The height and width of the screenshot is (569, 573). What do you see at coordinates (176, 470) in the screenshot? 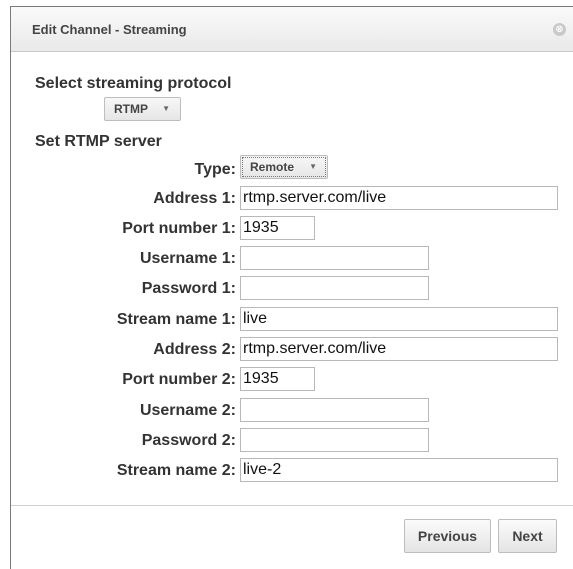
I see `stream2-label: Stream name 2:` at bounding box center [176, 470].